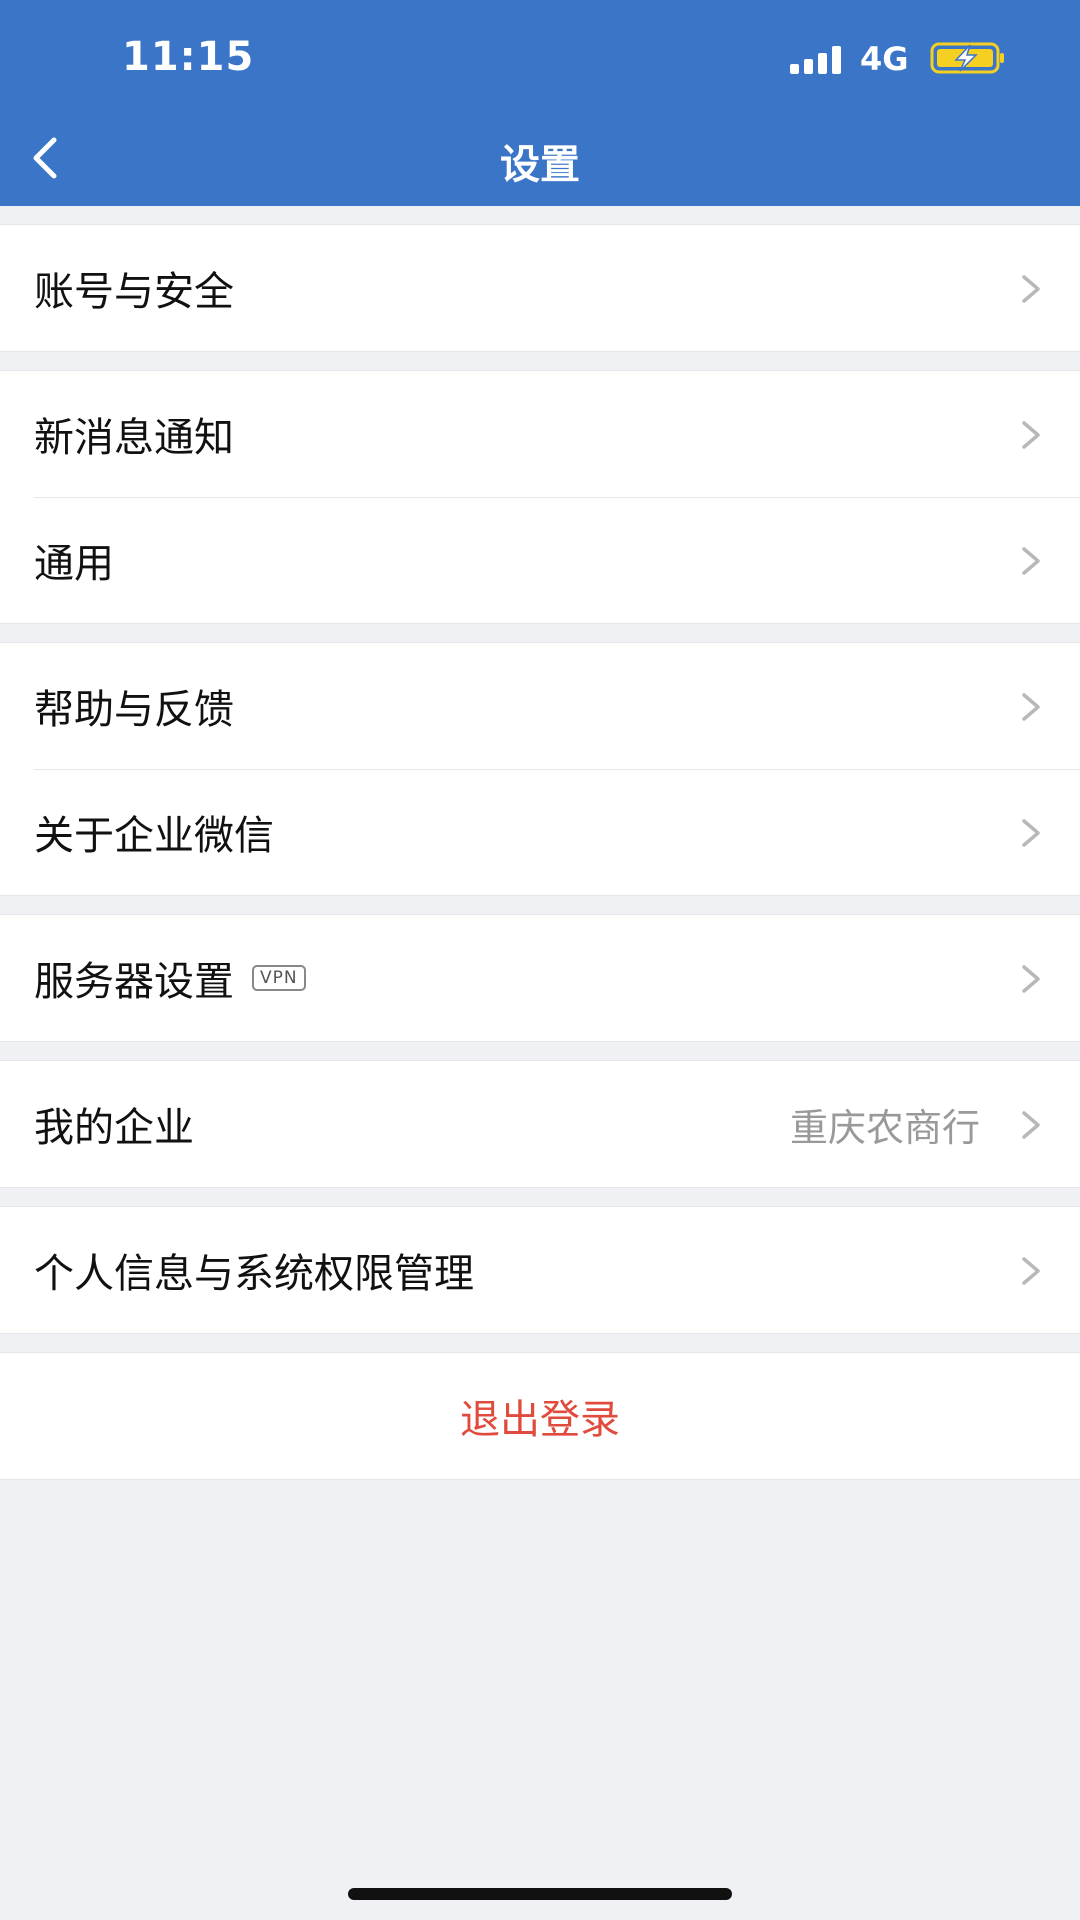 This screenshot has height=1920, width=1080. Describe the element at coordinates (279, 978) in the screenshot. I see `vpn-badge: VPN` at that location.